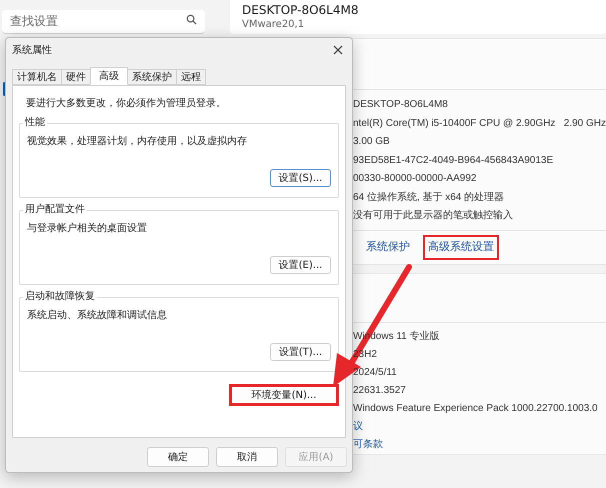 This screenshot has height=488, width=606. Describe the element at coordinates (137, 141) in the screenshot. I see `group-description: 视觉效果，处理器计划，内存使用，以及虚拟内存` at that location.